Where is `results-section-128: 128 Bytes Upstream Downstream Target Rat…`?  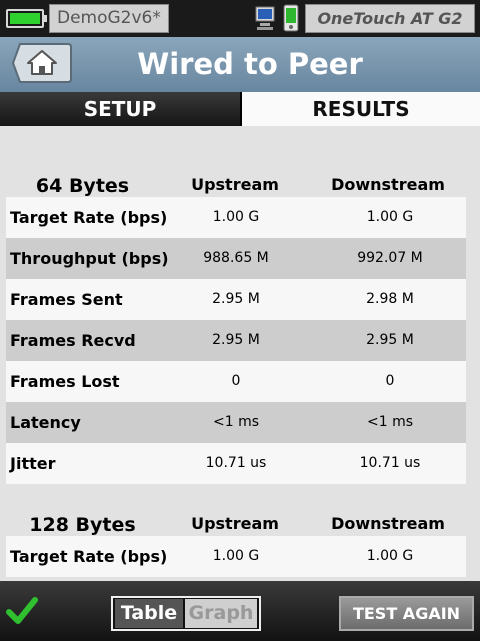 results-section-128: 128 Bytes Upstream Downstream Target Rat… is located at coordinates (240, 530).